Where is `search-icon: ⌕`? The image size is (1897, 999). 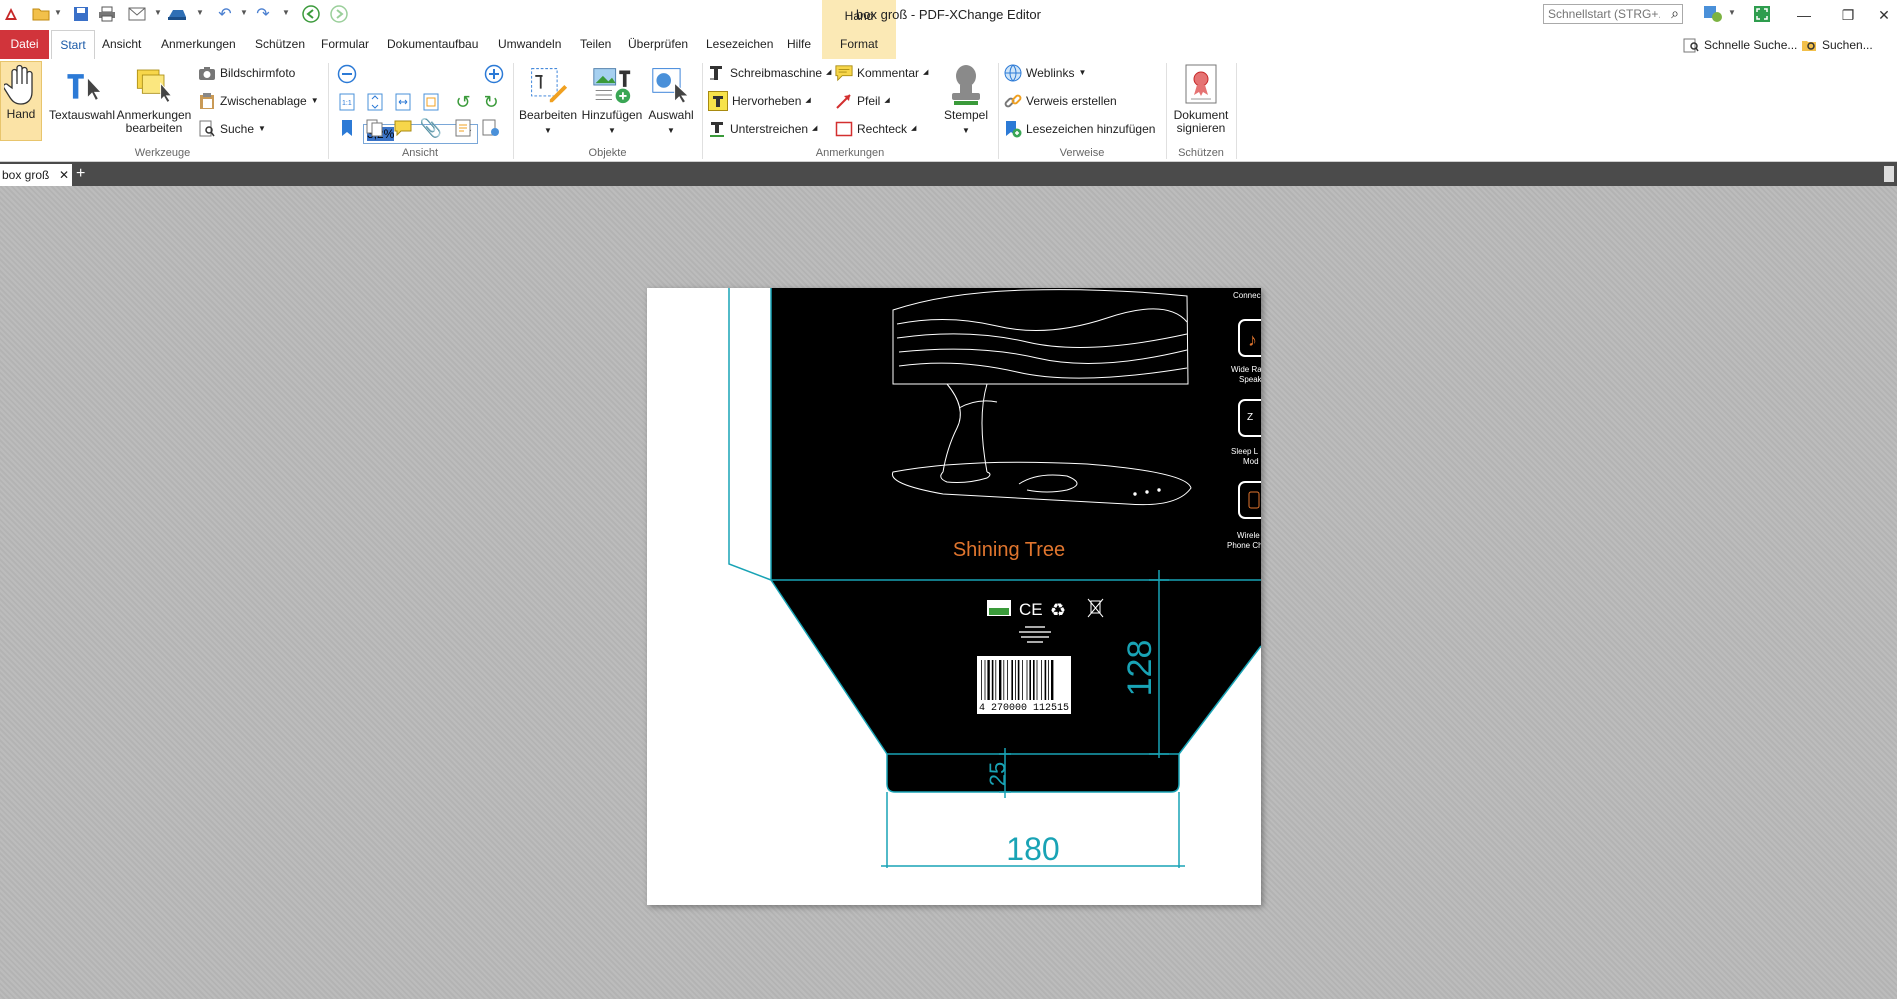 search-icon: ⌕ is located at coordinates (1675, 13).